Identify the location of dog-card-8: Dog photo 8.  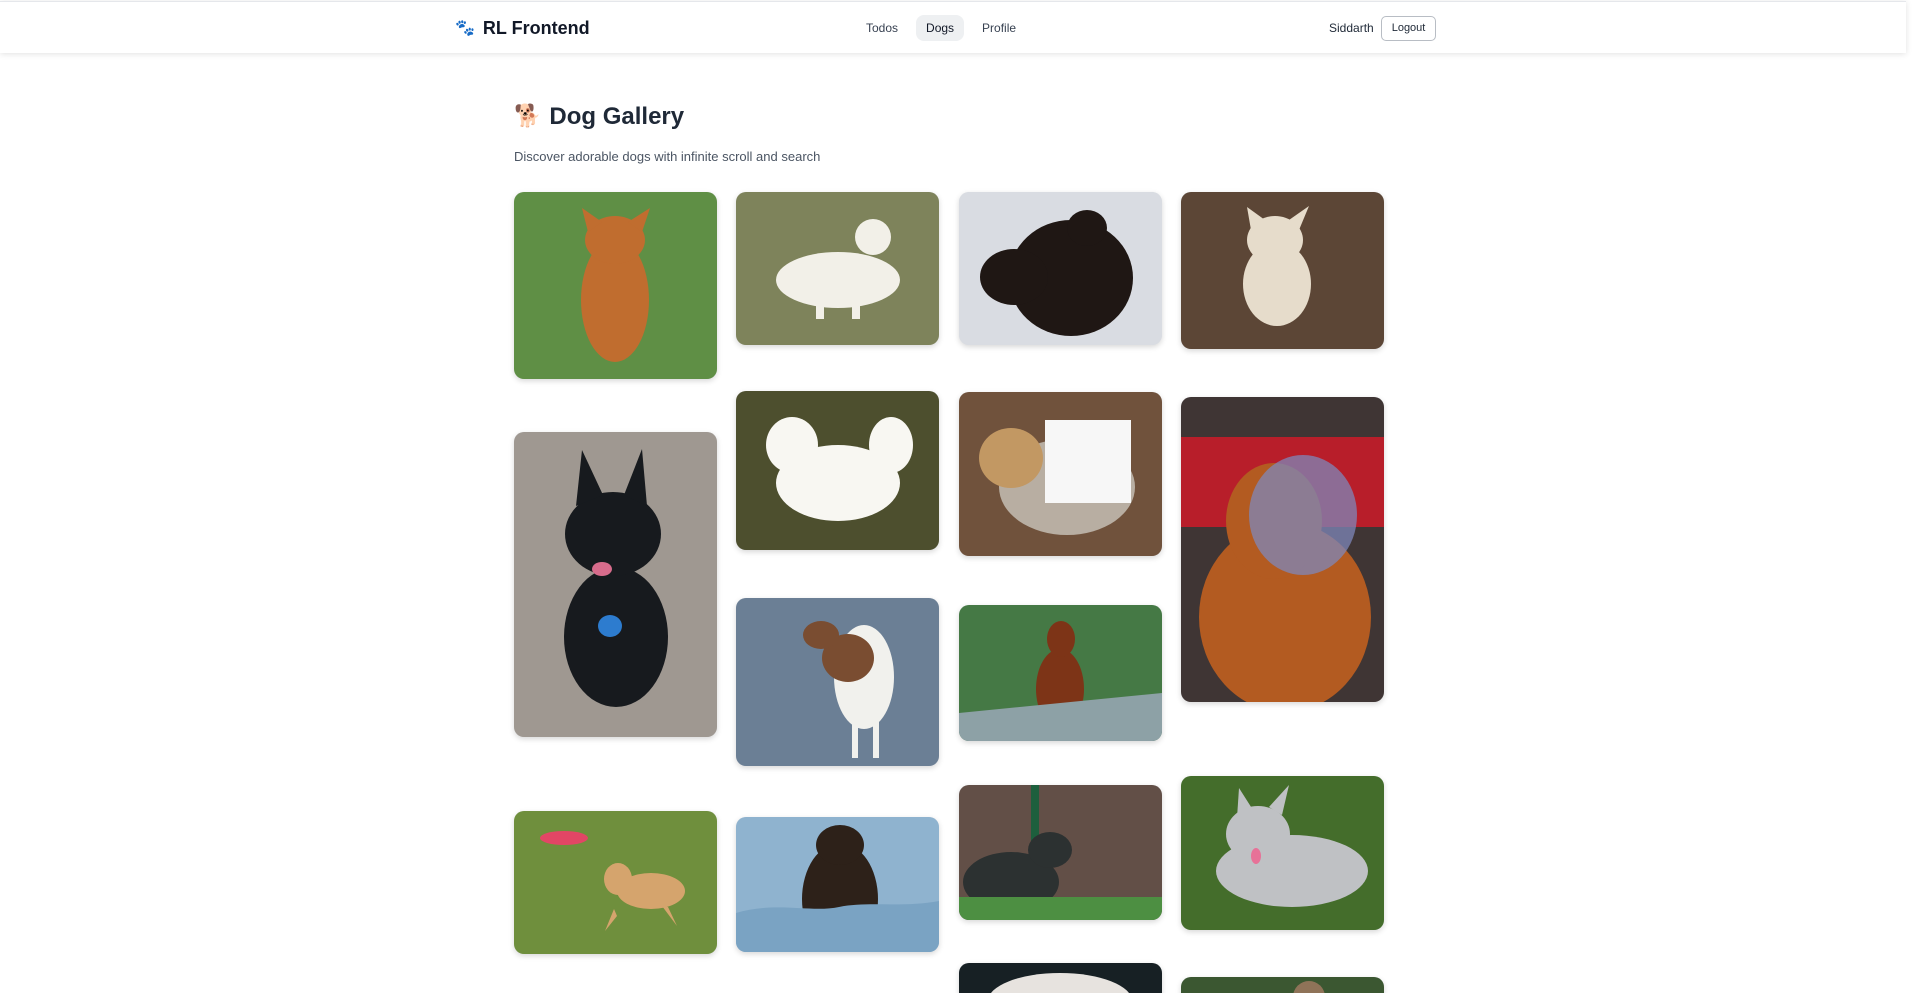
(1282, 549).